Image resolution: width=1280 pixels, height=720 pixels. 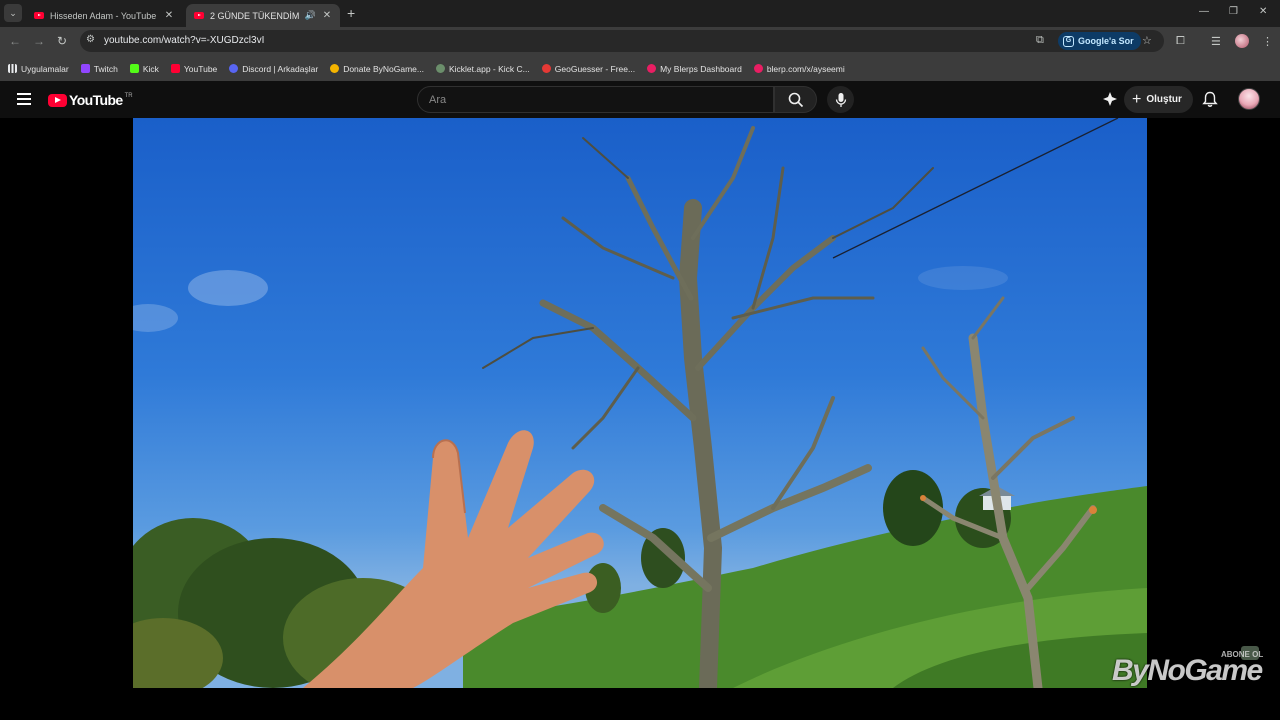 I want to click on search-icon, so click(x=795, y=99).